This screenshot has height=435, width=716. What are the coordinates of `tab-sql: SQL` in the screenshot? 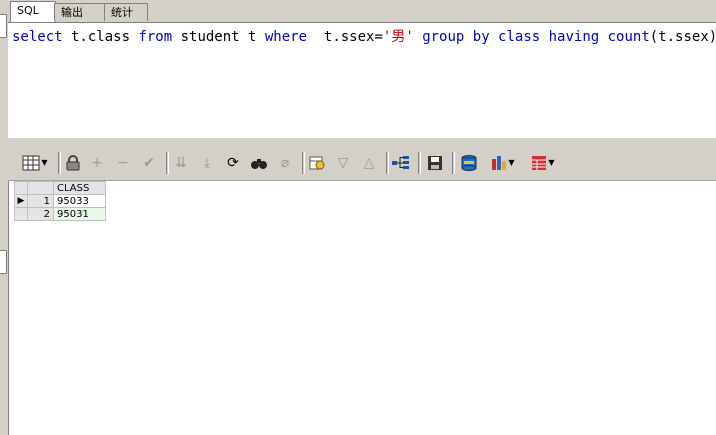 It's located at (33, 12).